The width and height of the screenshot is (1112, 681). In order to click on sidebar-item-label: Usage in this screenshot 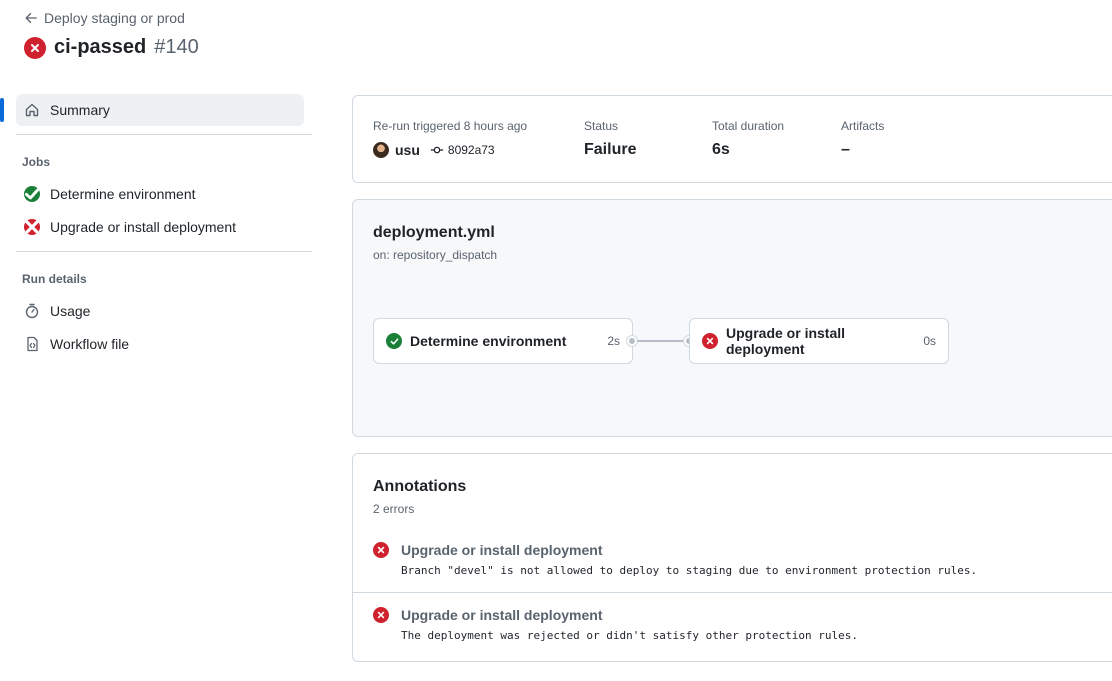, I will do `click(70, 310)`.